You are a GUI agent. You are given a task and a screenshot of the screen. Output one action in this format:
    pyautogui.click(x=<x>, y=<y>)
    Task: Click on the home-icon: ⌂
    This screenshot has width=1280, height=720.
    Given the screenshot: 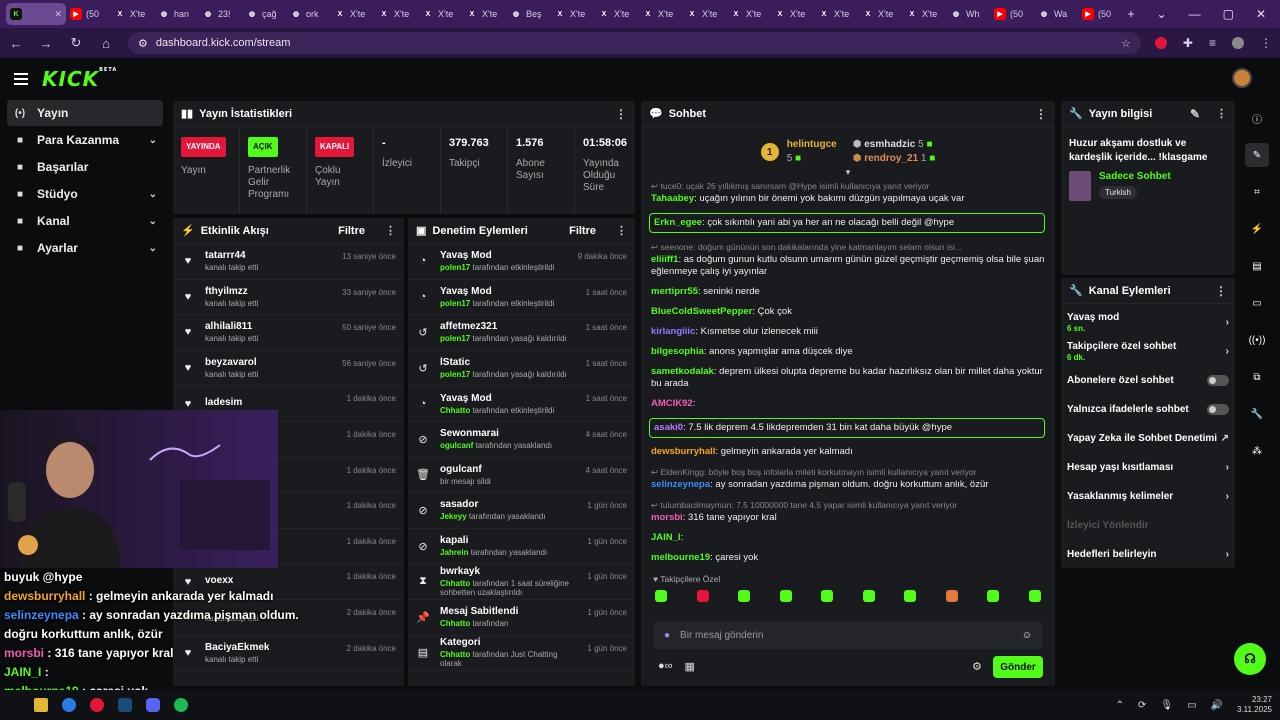 What is the action you would take?
    pyautogui.click(x=106, y=43)
    